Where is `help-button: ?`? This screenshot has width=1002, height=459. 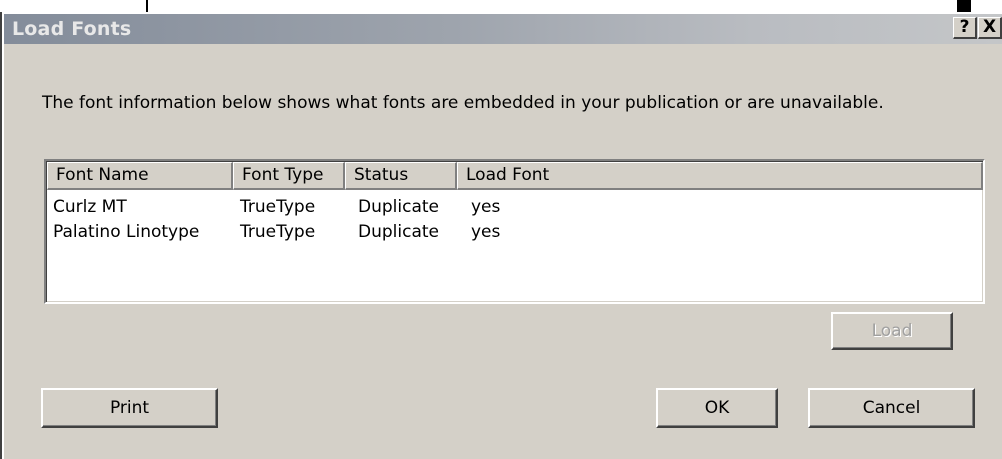
help-button: ? is located at coordinates (965, 28).